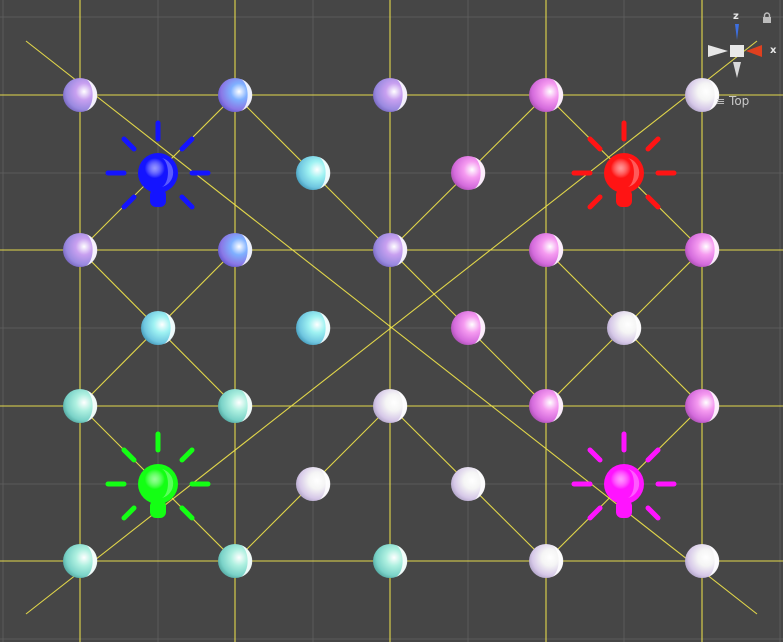 The image size is (783, 642). Describe the element at coordinates (624, 476) in the screenshot. I see `magenta-point-light-icon` at that location.